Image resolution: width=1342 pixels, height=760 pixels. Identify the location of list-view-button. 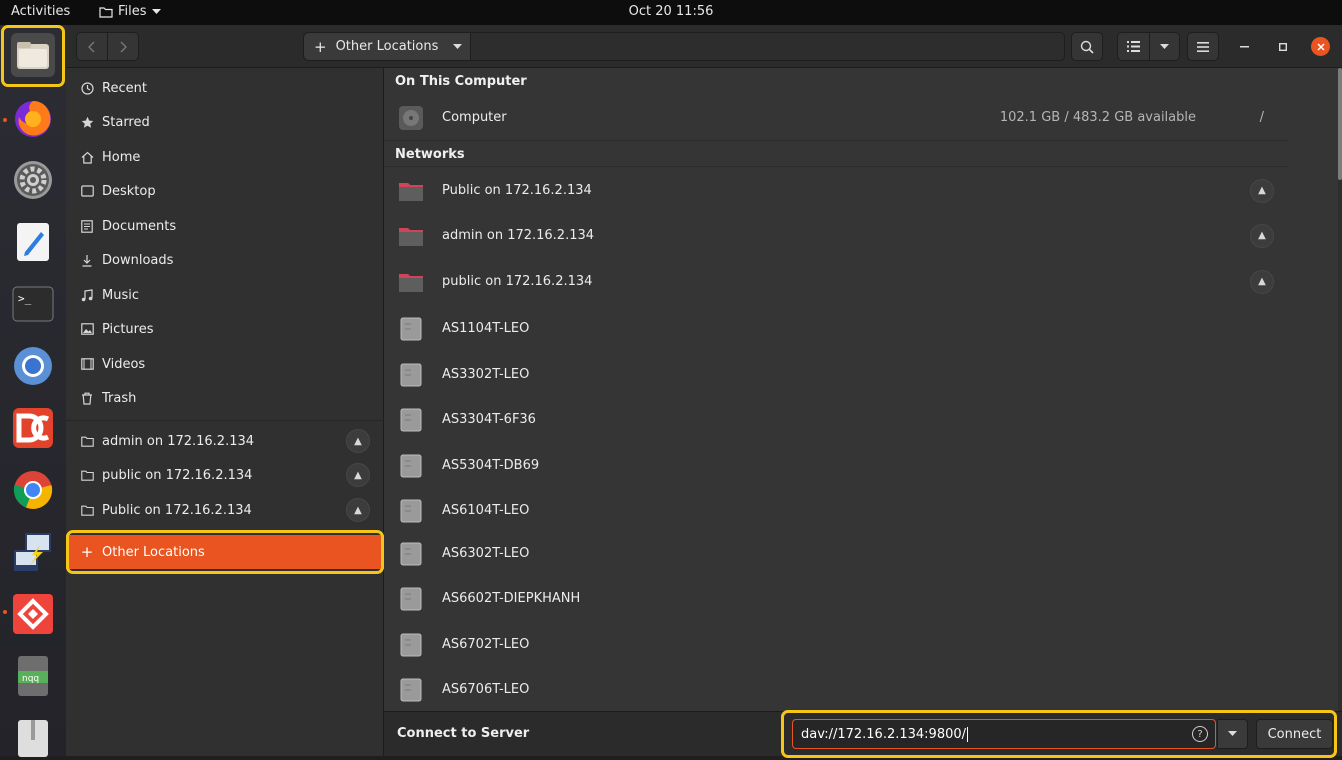
(1133, 46).